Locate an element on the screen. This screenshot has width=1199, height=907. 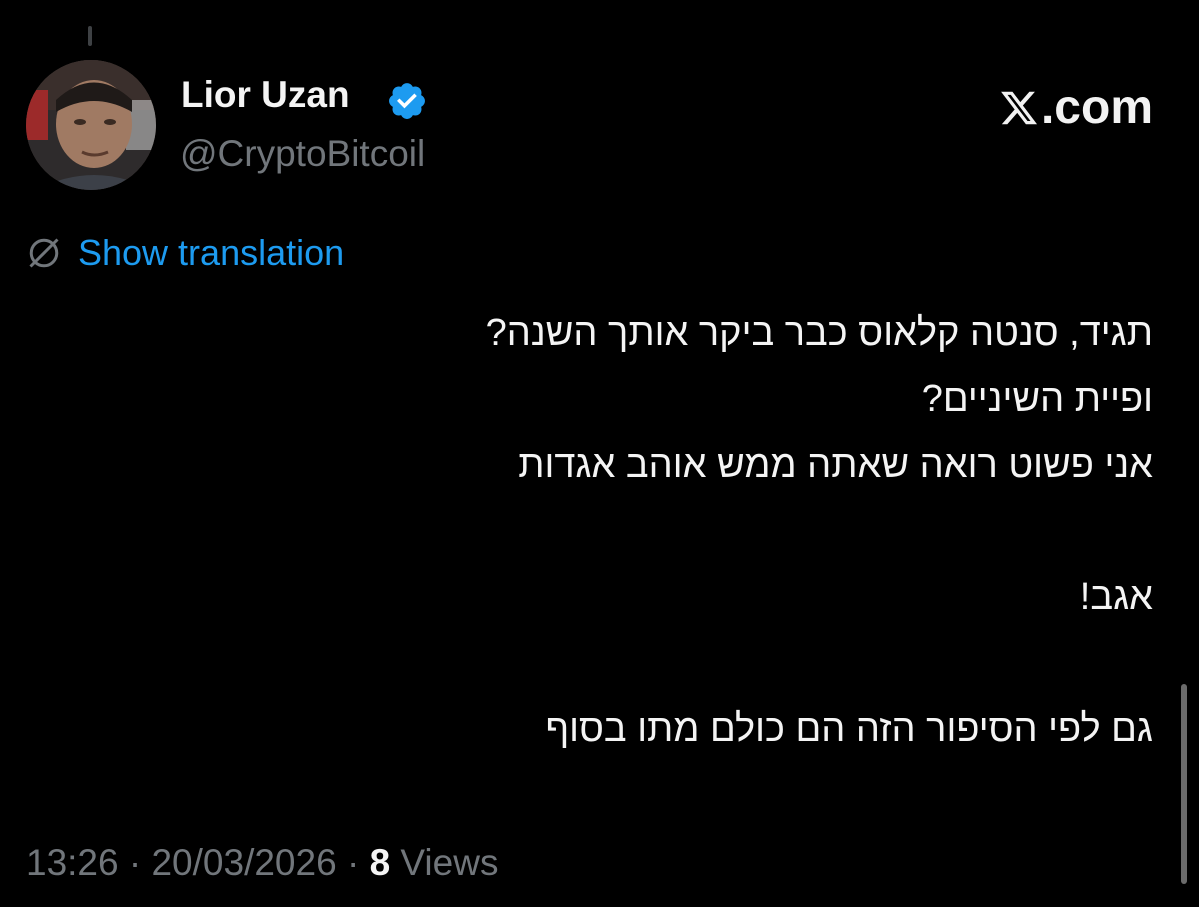
avatar-photo is located at coordinates (91, 125).